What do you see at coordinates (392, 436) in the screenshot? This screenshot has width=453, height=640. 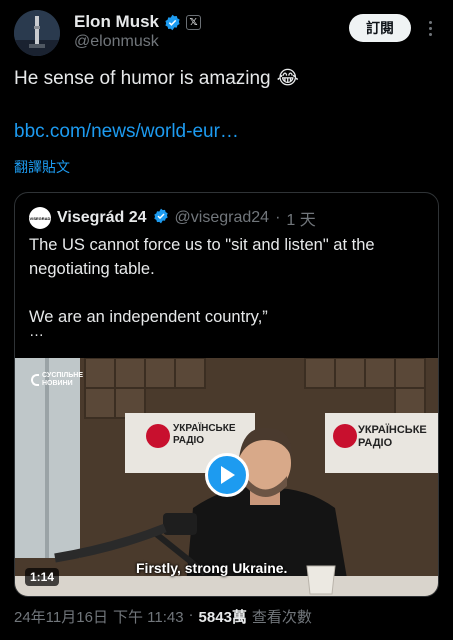 I see `sign-right-text: УКРАЇНСЬКЕ РАДІО` at bounding box center [392, 436].